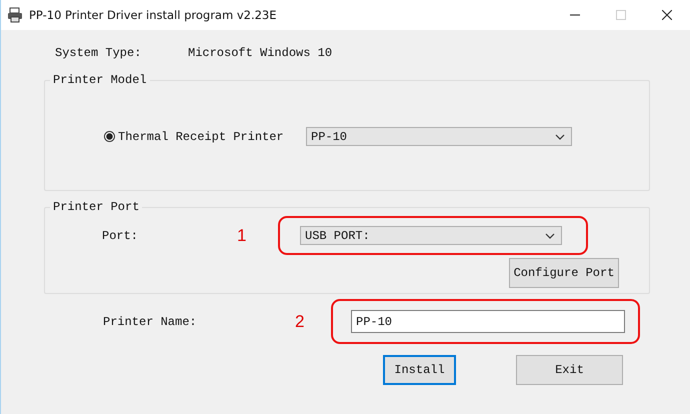 The width and height of the screenshot is (690, 414). What do you see at coordinates (667, 15) in the screenshot?
I see `close-icon` at bounding box center [667, 15].